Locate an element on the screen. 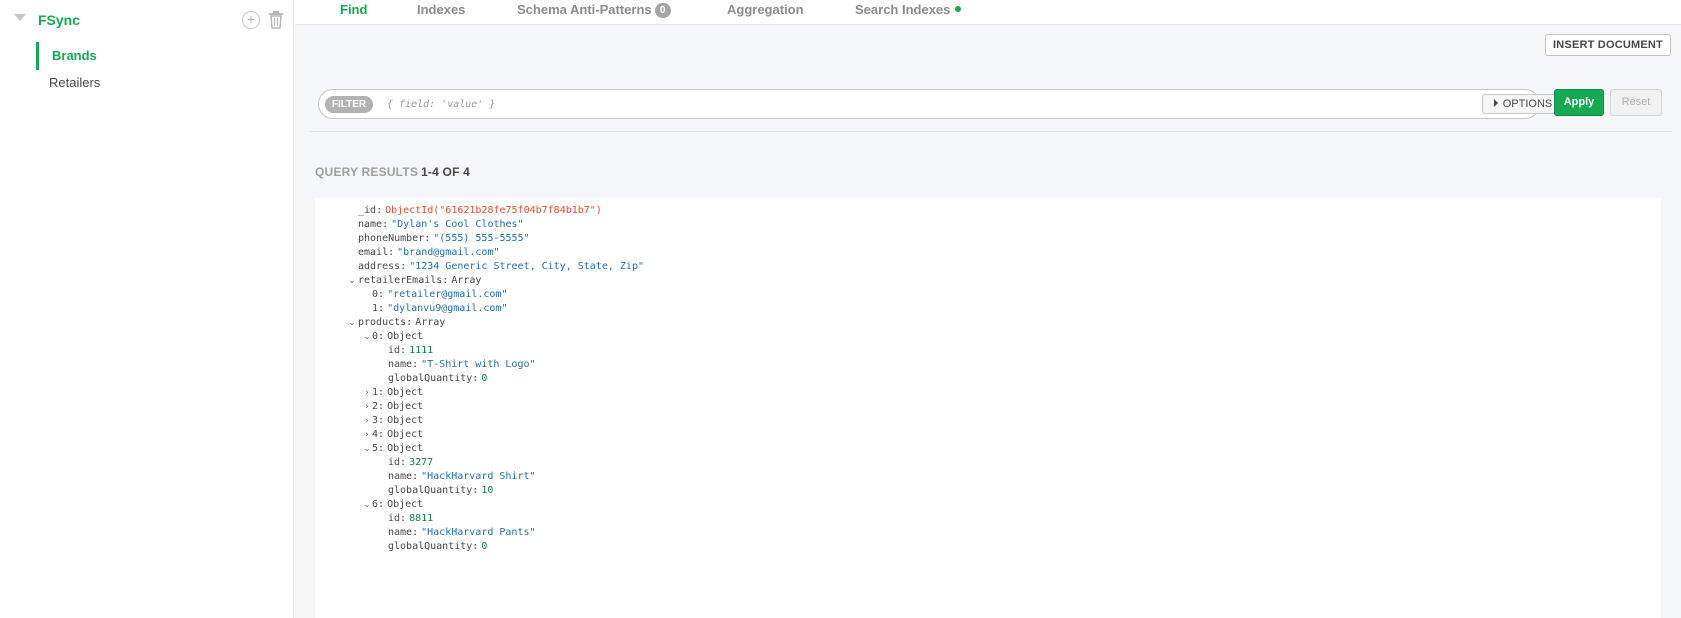  array-item: 1: "dylanvu9@gmail.com" is located at coordinates (439, 309).